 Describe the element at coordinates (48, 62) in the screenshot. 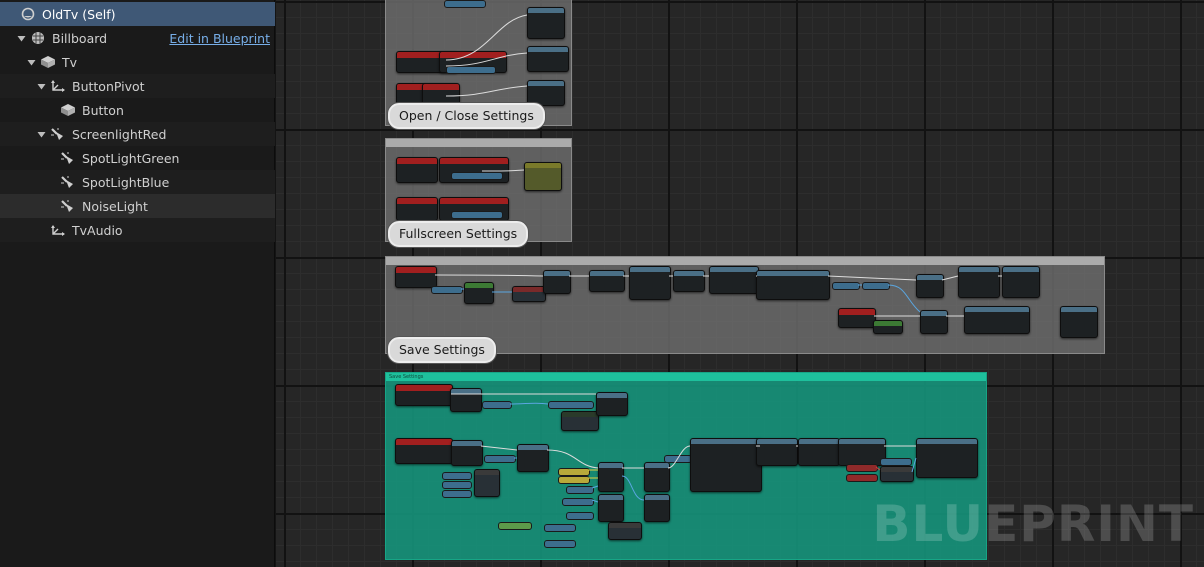

I see `static-mesh-icon` at that location.